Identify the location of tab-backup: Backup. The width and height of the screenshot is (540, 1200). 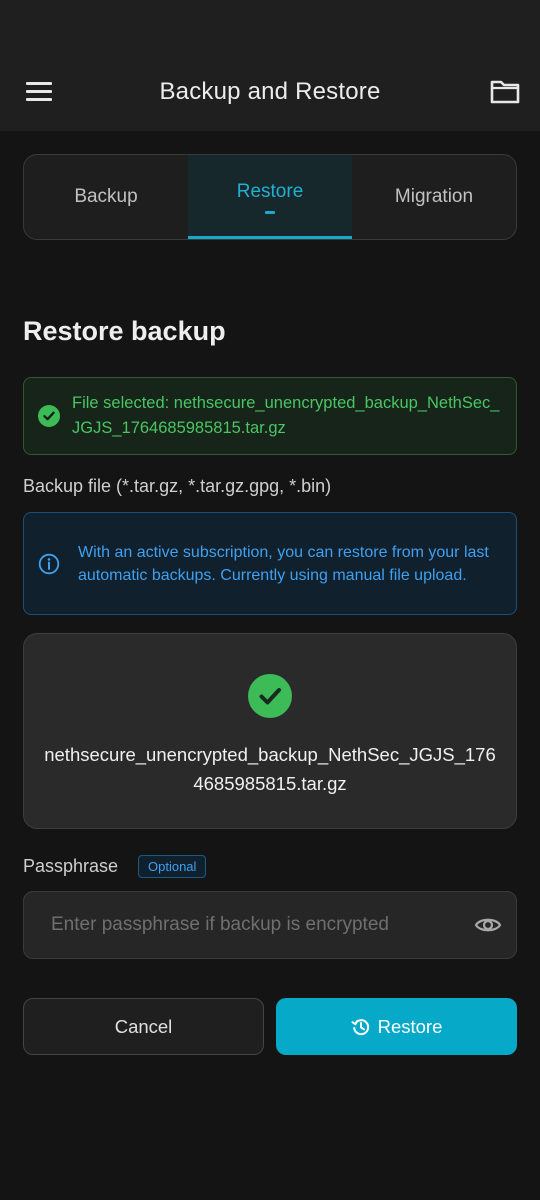
(106, 197).